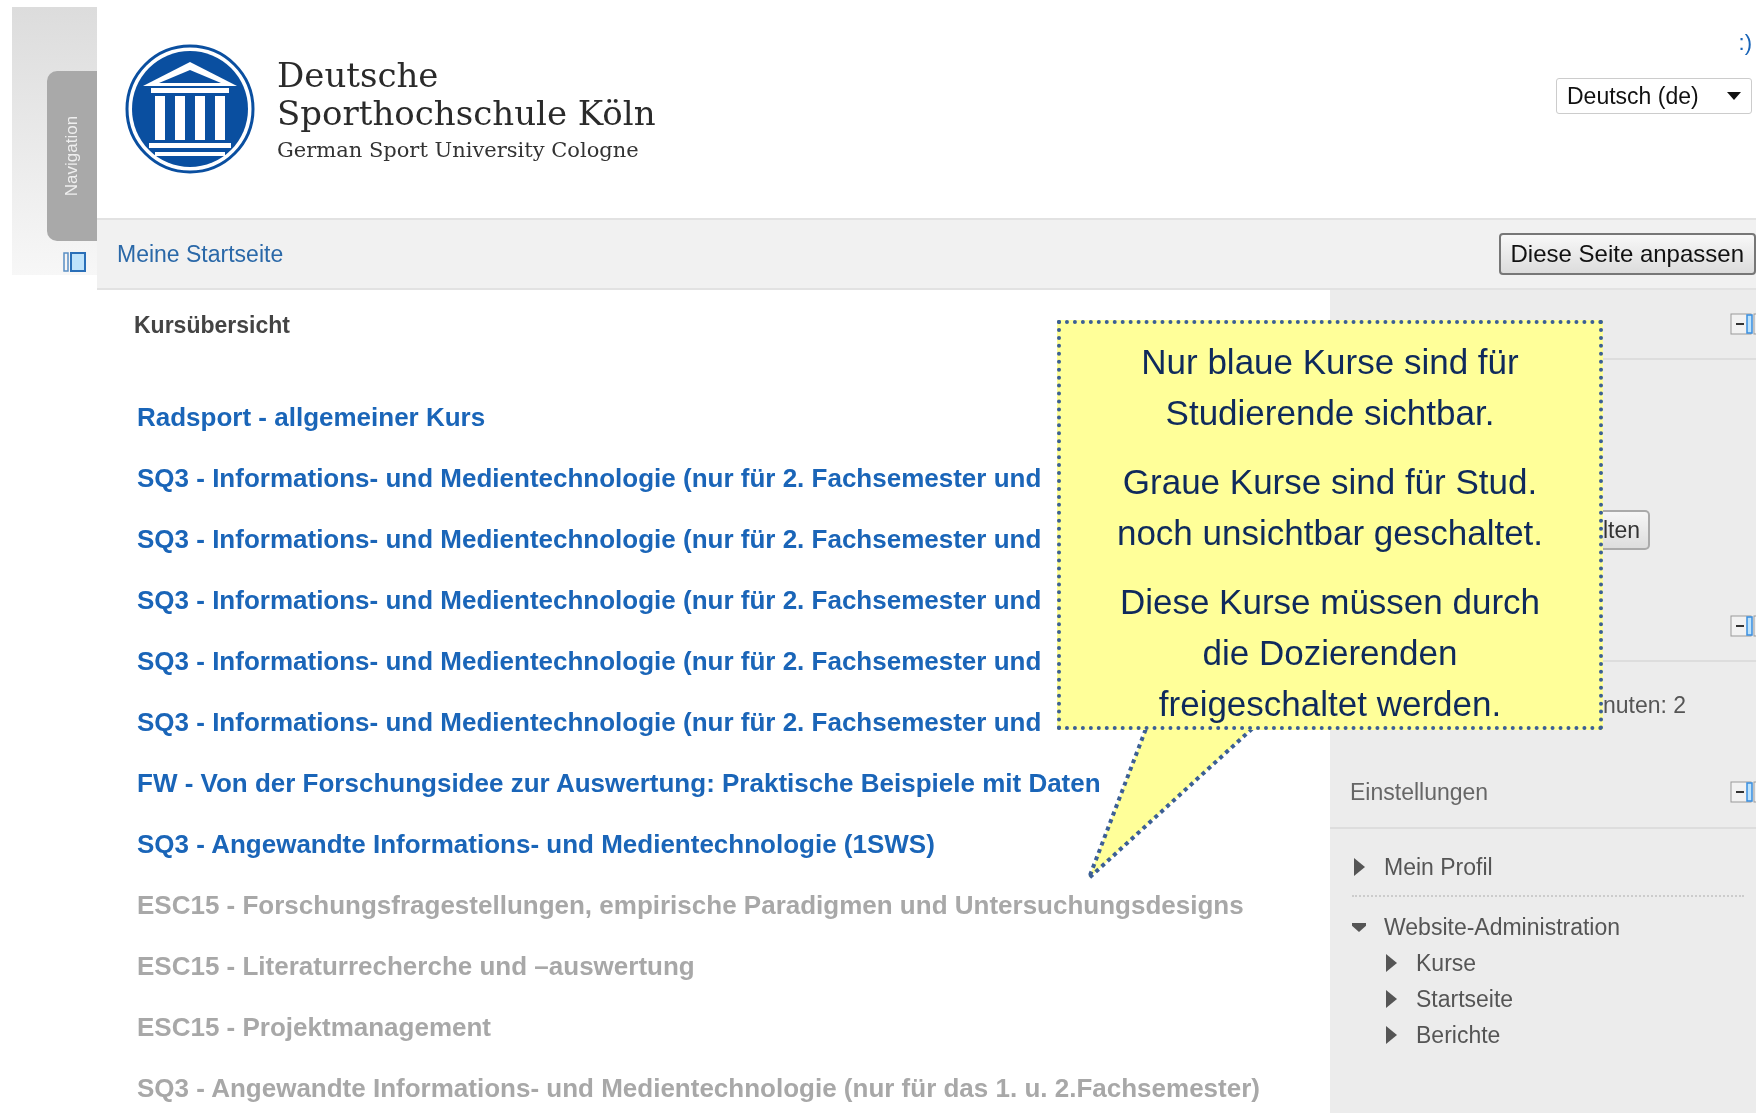 The width and height of the screenshot is (1756, 1113). I want to click on callout-text: Nur blaue Kurse sind für Studierende sichtbar., so click(1330, 387).